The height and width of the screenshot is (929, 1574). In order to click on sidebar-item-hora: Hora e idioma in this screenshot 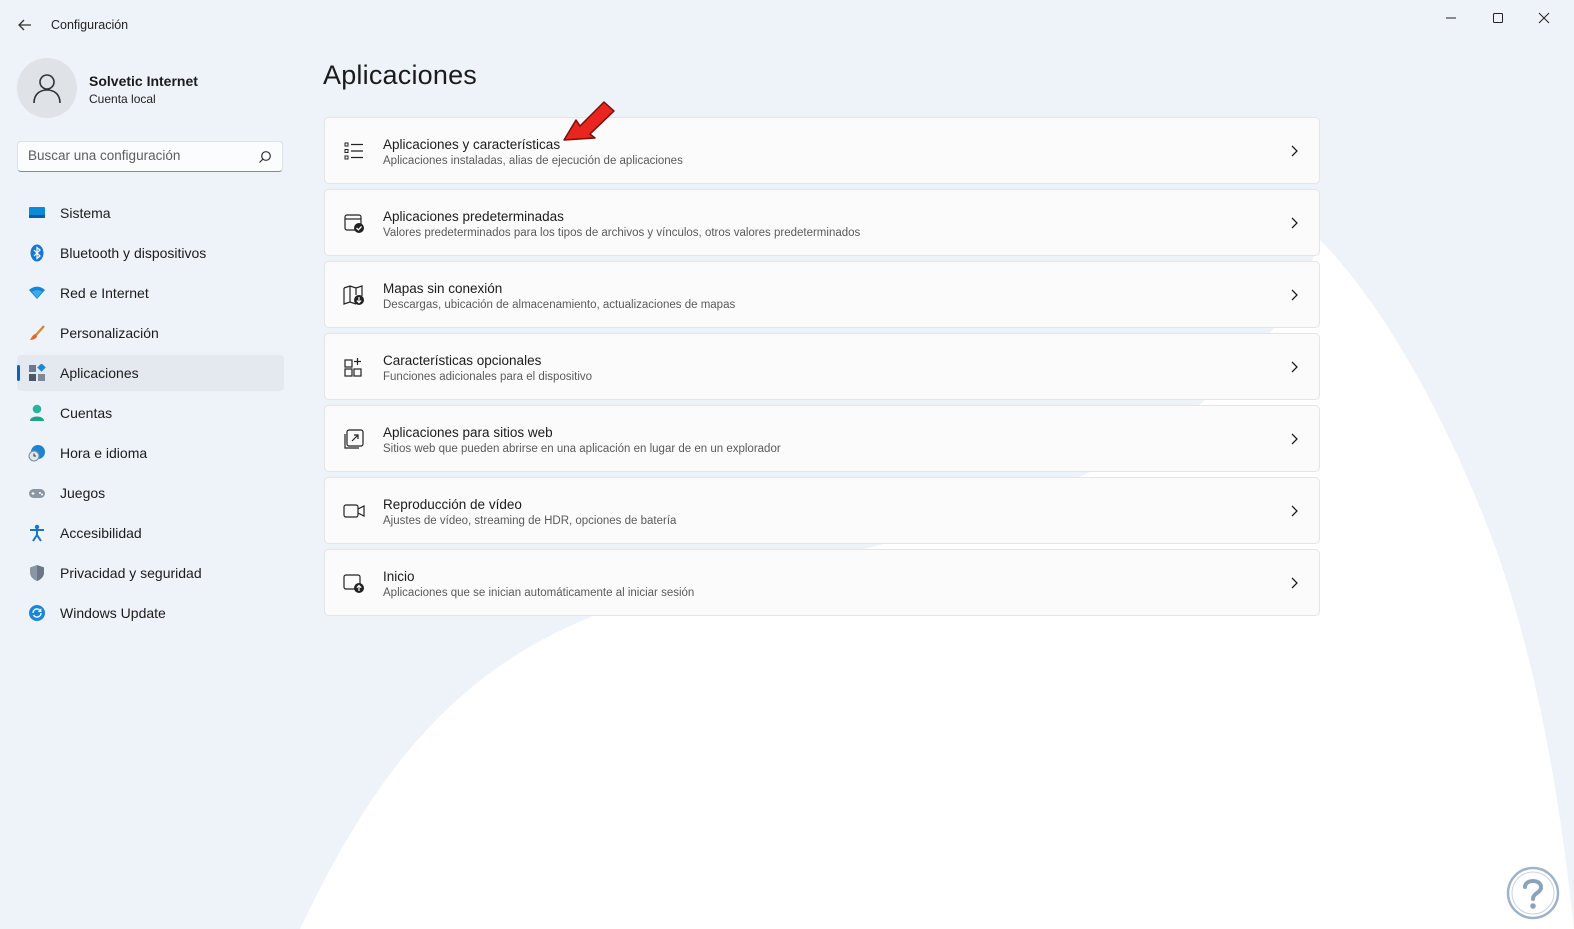, I will do `click(150, 453)`.